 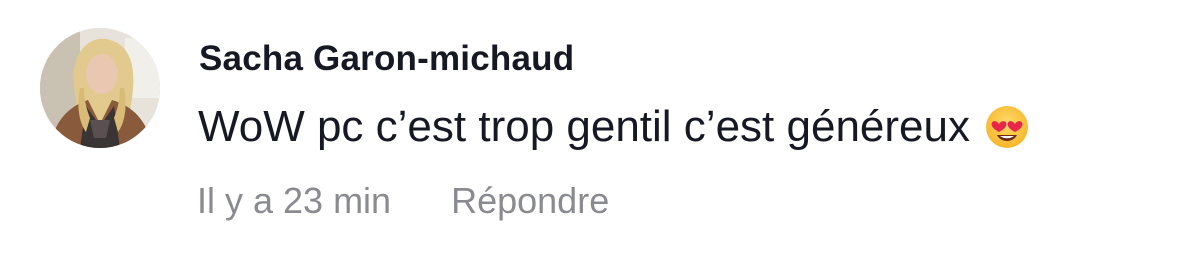 I want to click on avatar-image, so click(x=100, y=88).